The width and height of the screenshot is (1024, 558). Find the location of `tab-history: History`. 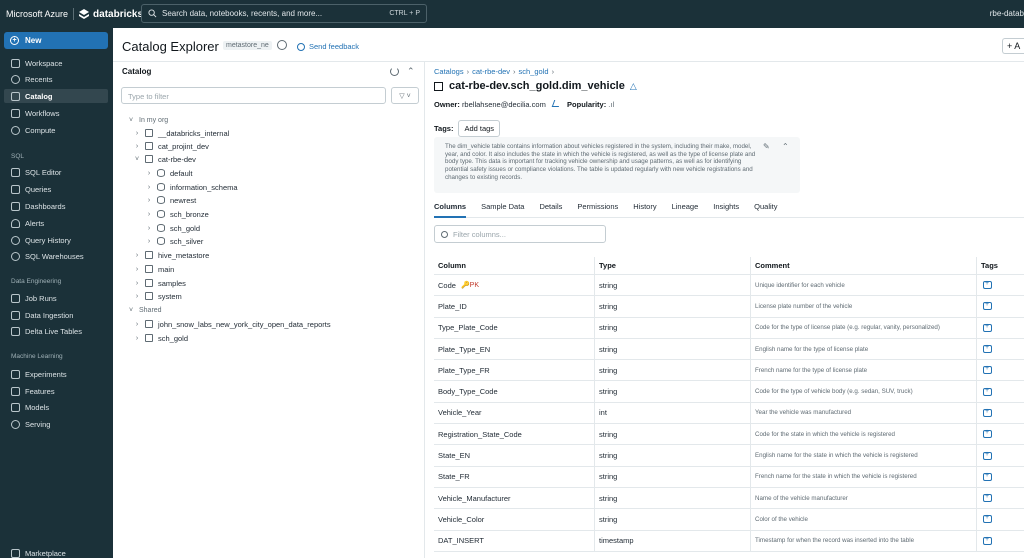

tab-history: History is located at coordinates (644, 210).